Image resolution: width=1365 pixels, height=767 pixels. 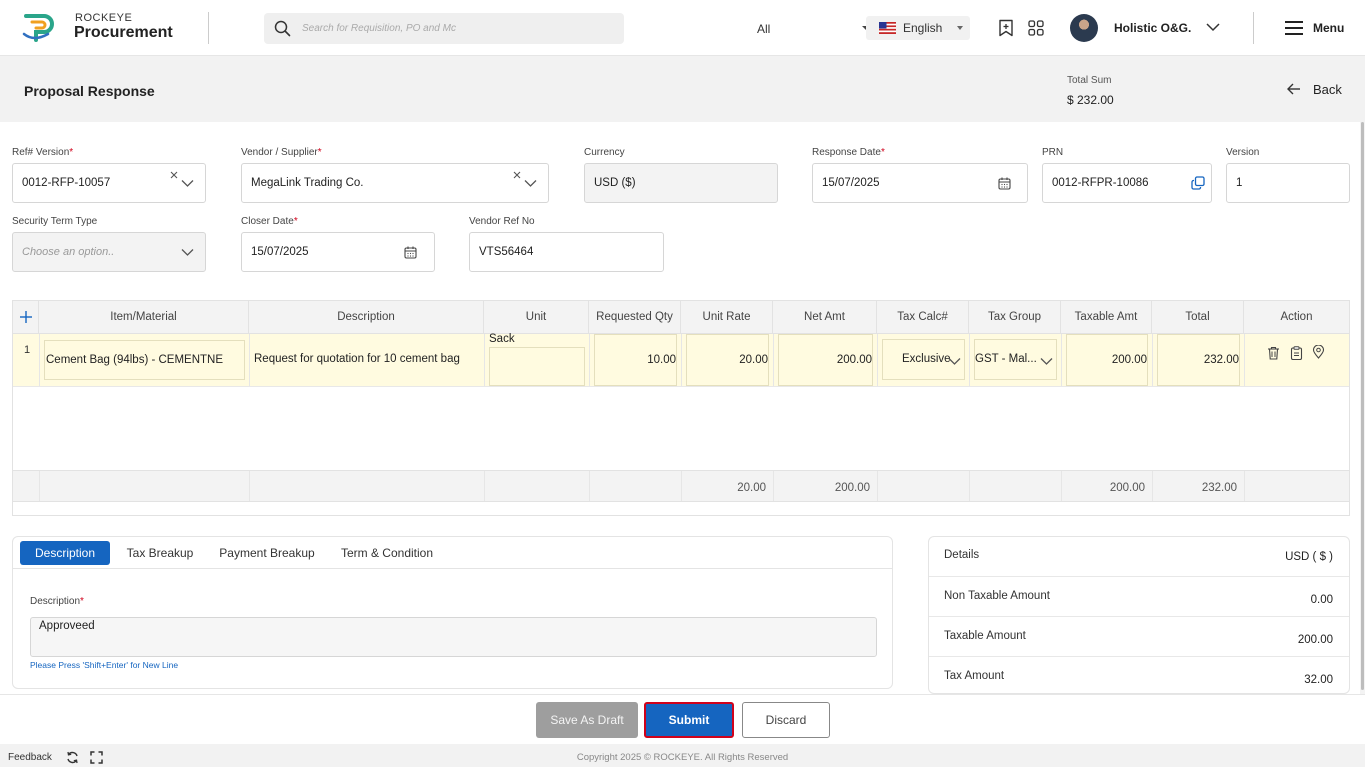 I want to click on prn-field: 0012-RFPR-10086, so click(x=1127, y=183).